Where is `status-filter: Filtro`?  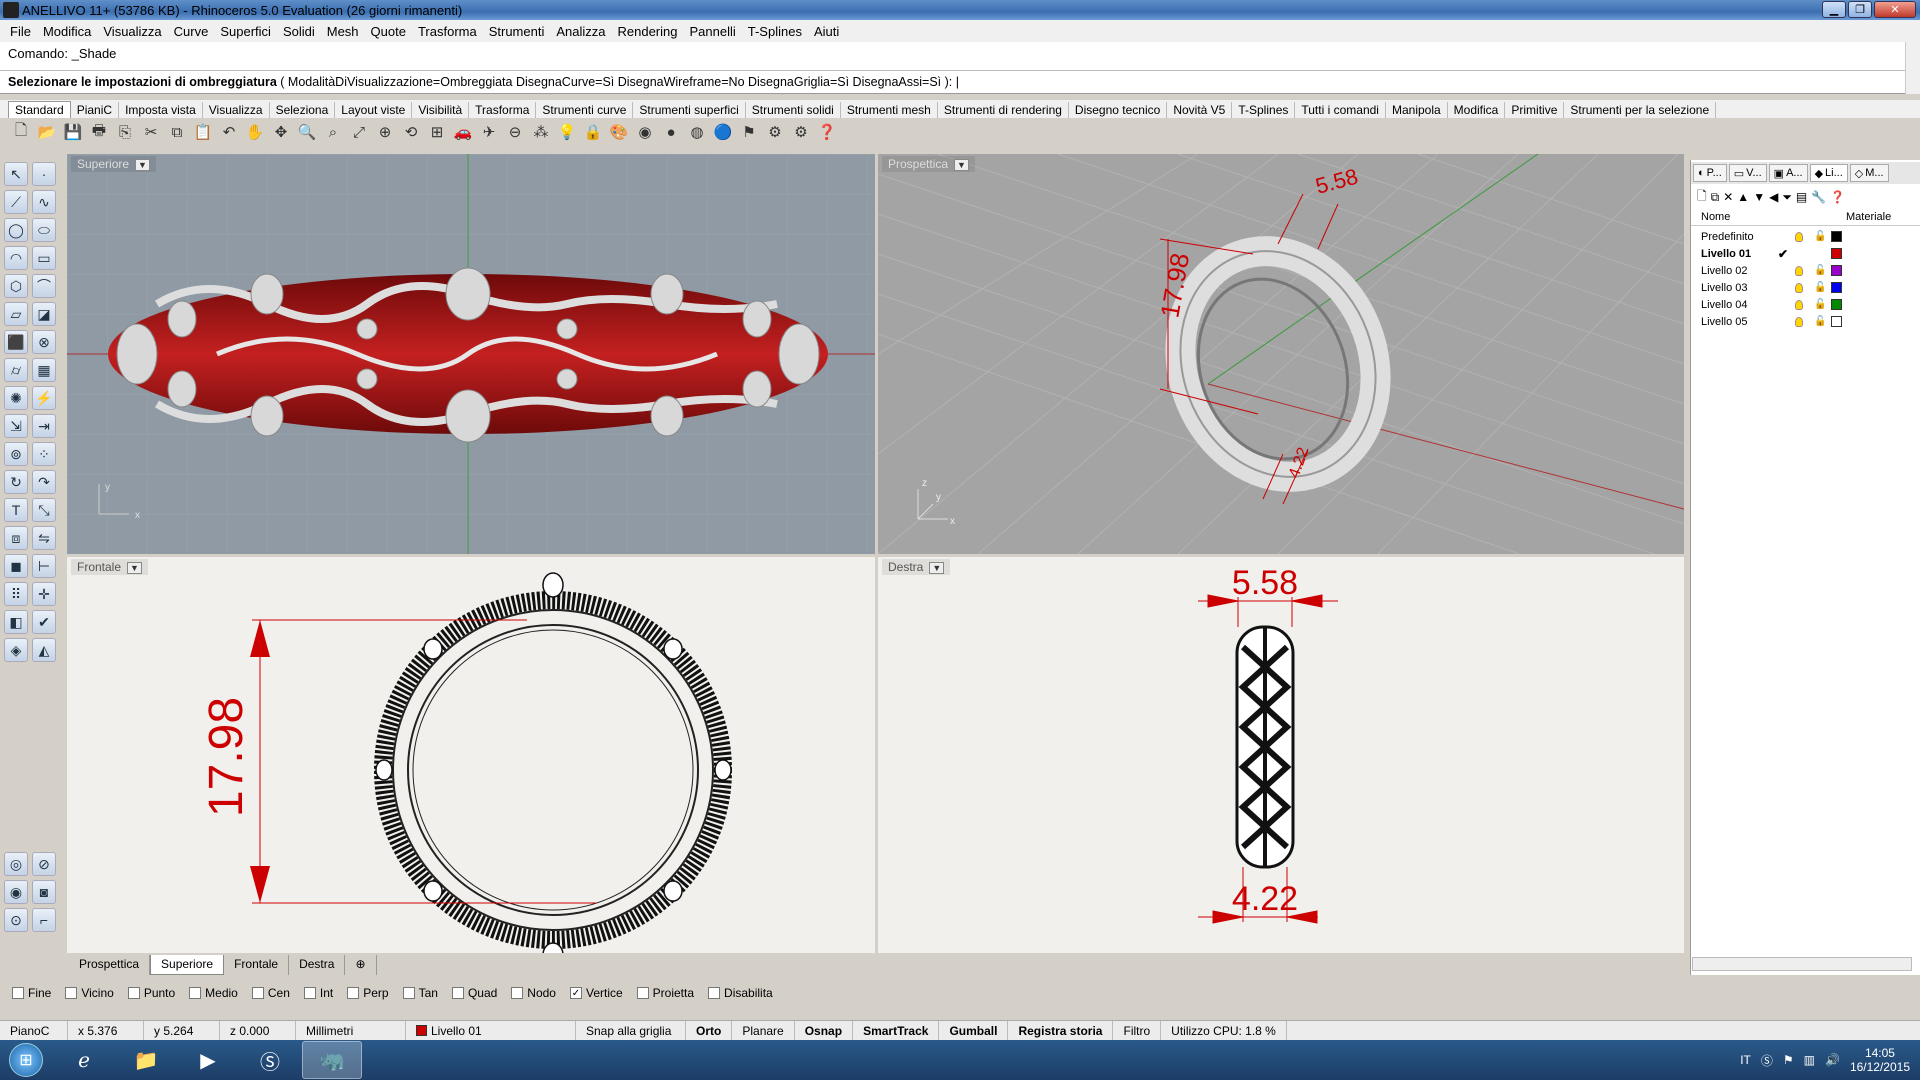
status-filter: Filtro is located at coordinates (1137, 1030).